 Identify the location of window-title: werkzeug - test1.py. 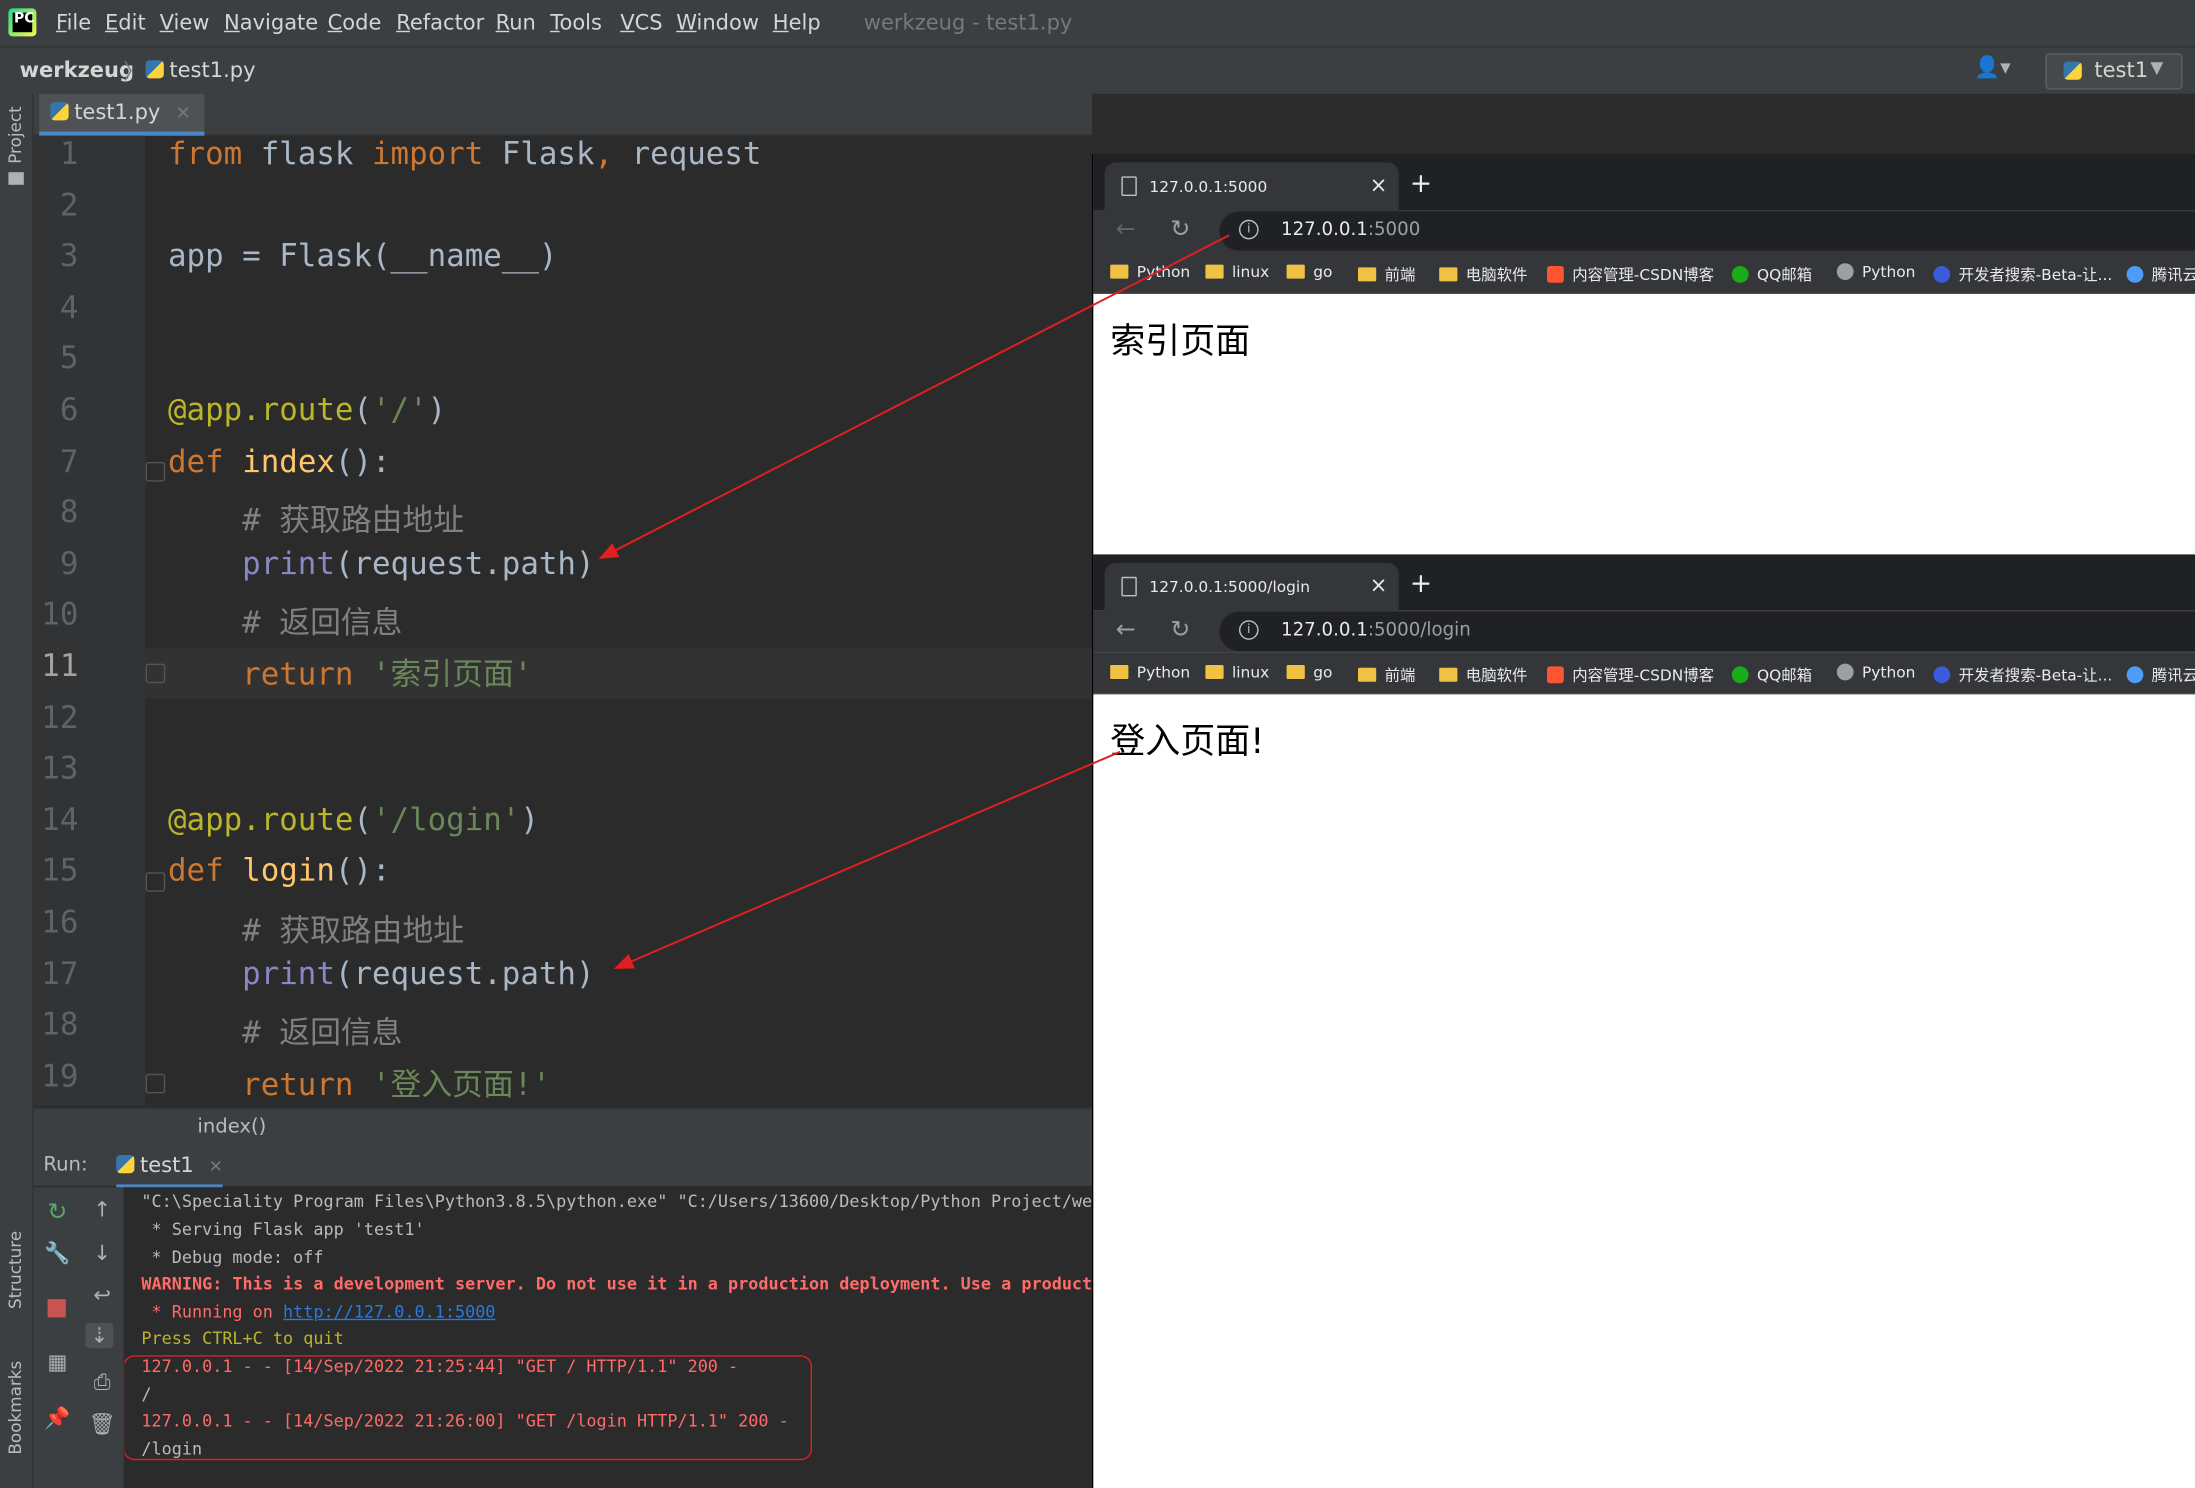
(968, 22).